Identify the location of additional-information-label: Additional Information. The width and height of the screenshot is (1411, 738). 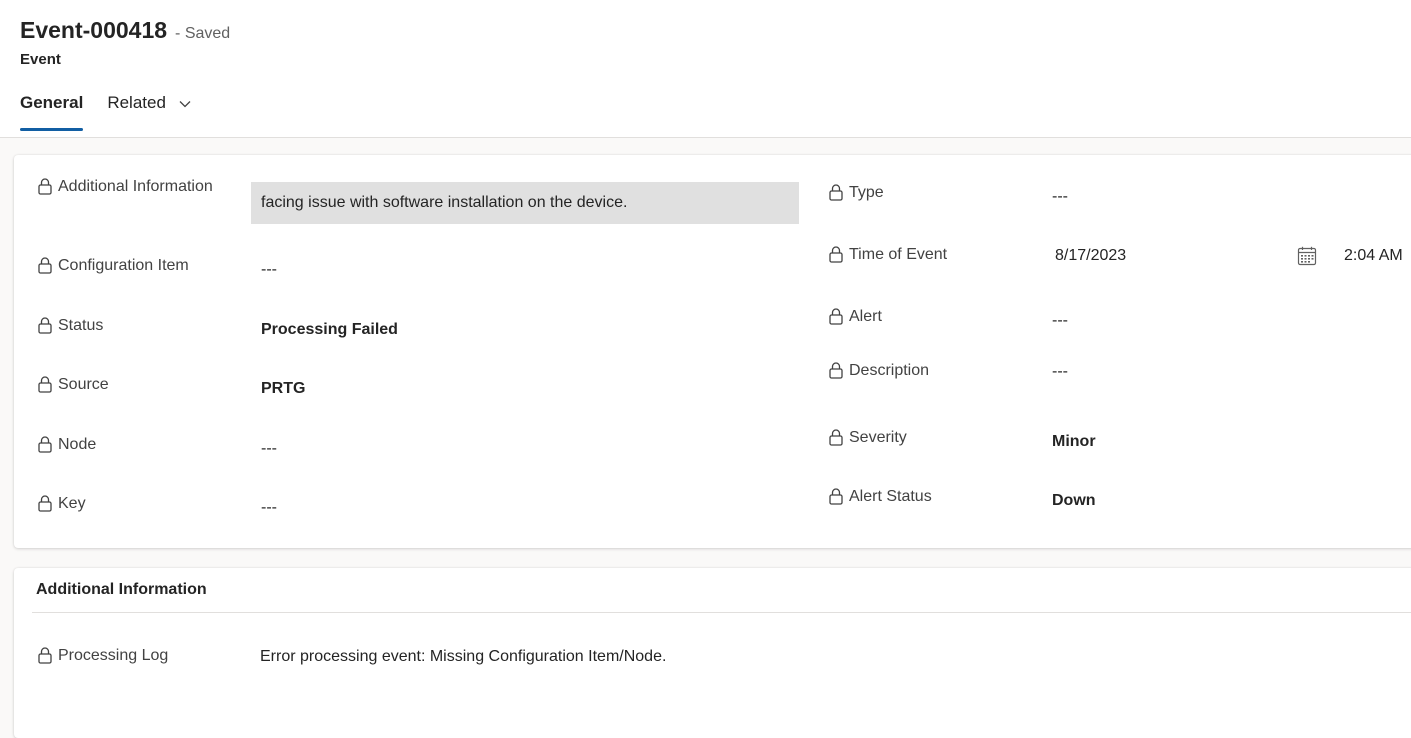
(128, 187).